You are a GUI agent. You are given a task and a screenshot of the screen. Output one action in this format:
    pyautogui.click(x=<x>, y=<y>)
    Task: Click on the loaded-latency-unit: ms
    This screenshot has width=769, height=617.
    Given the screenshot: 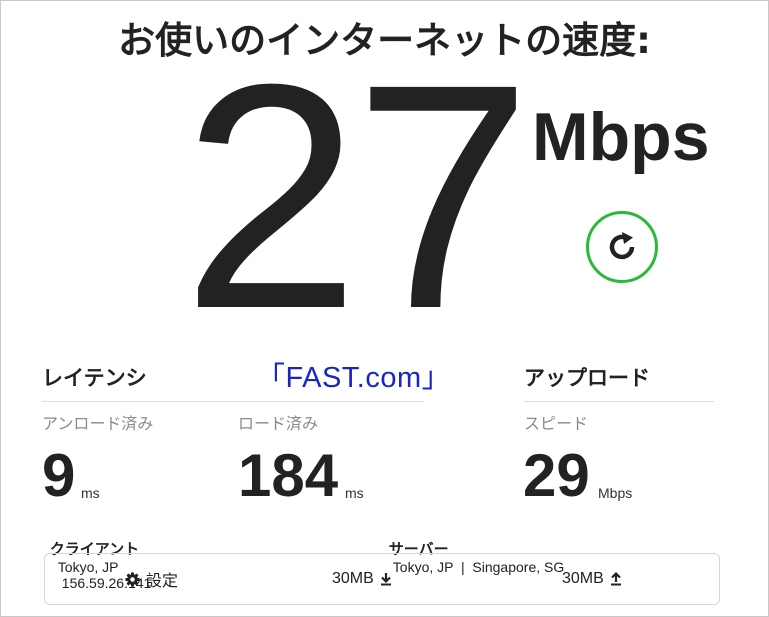 What is the action you would take?
    pyautogui.click(x=354, y=493)
    